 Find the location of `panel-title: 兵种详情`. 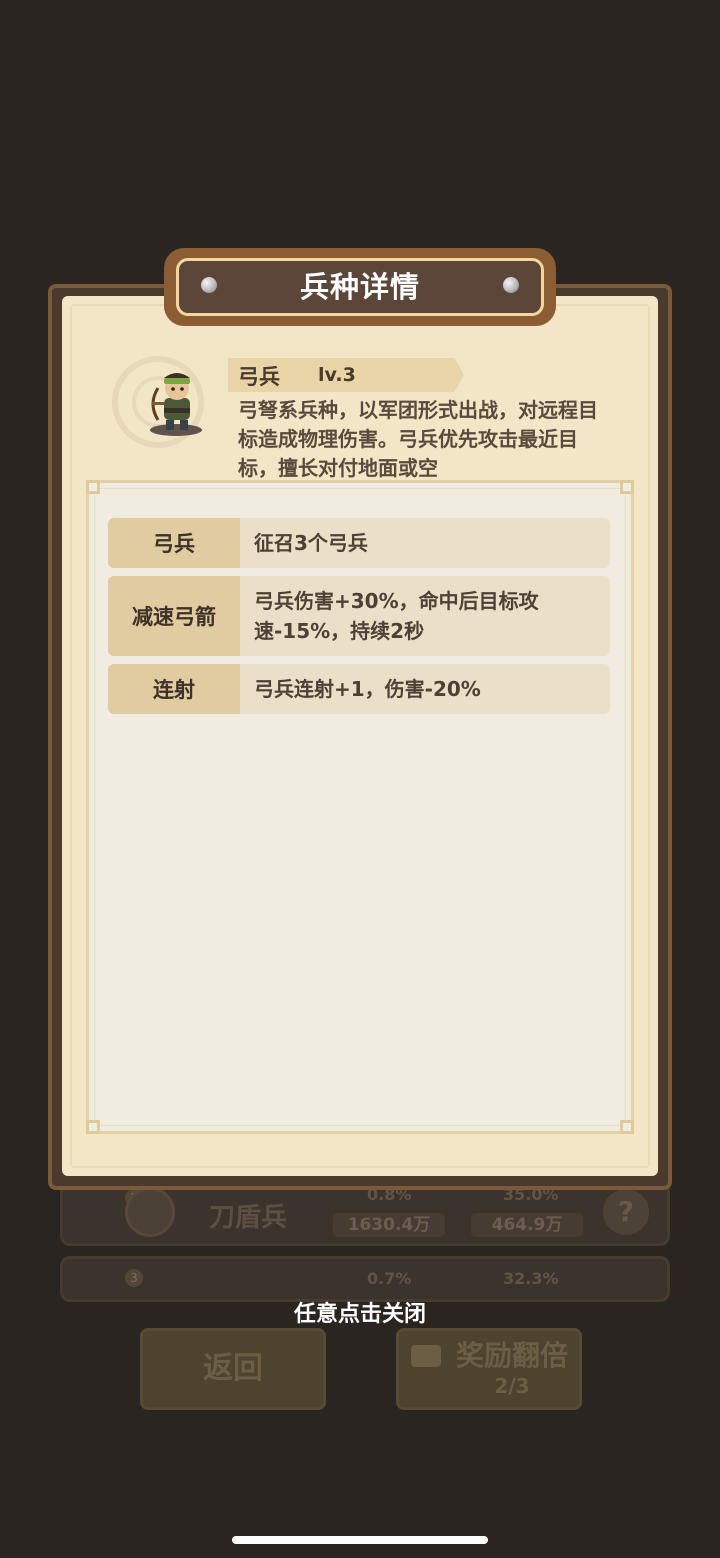

panel-title: 兵种详情 is located at coordinates (359, 287).